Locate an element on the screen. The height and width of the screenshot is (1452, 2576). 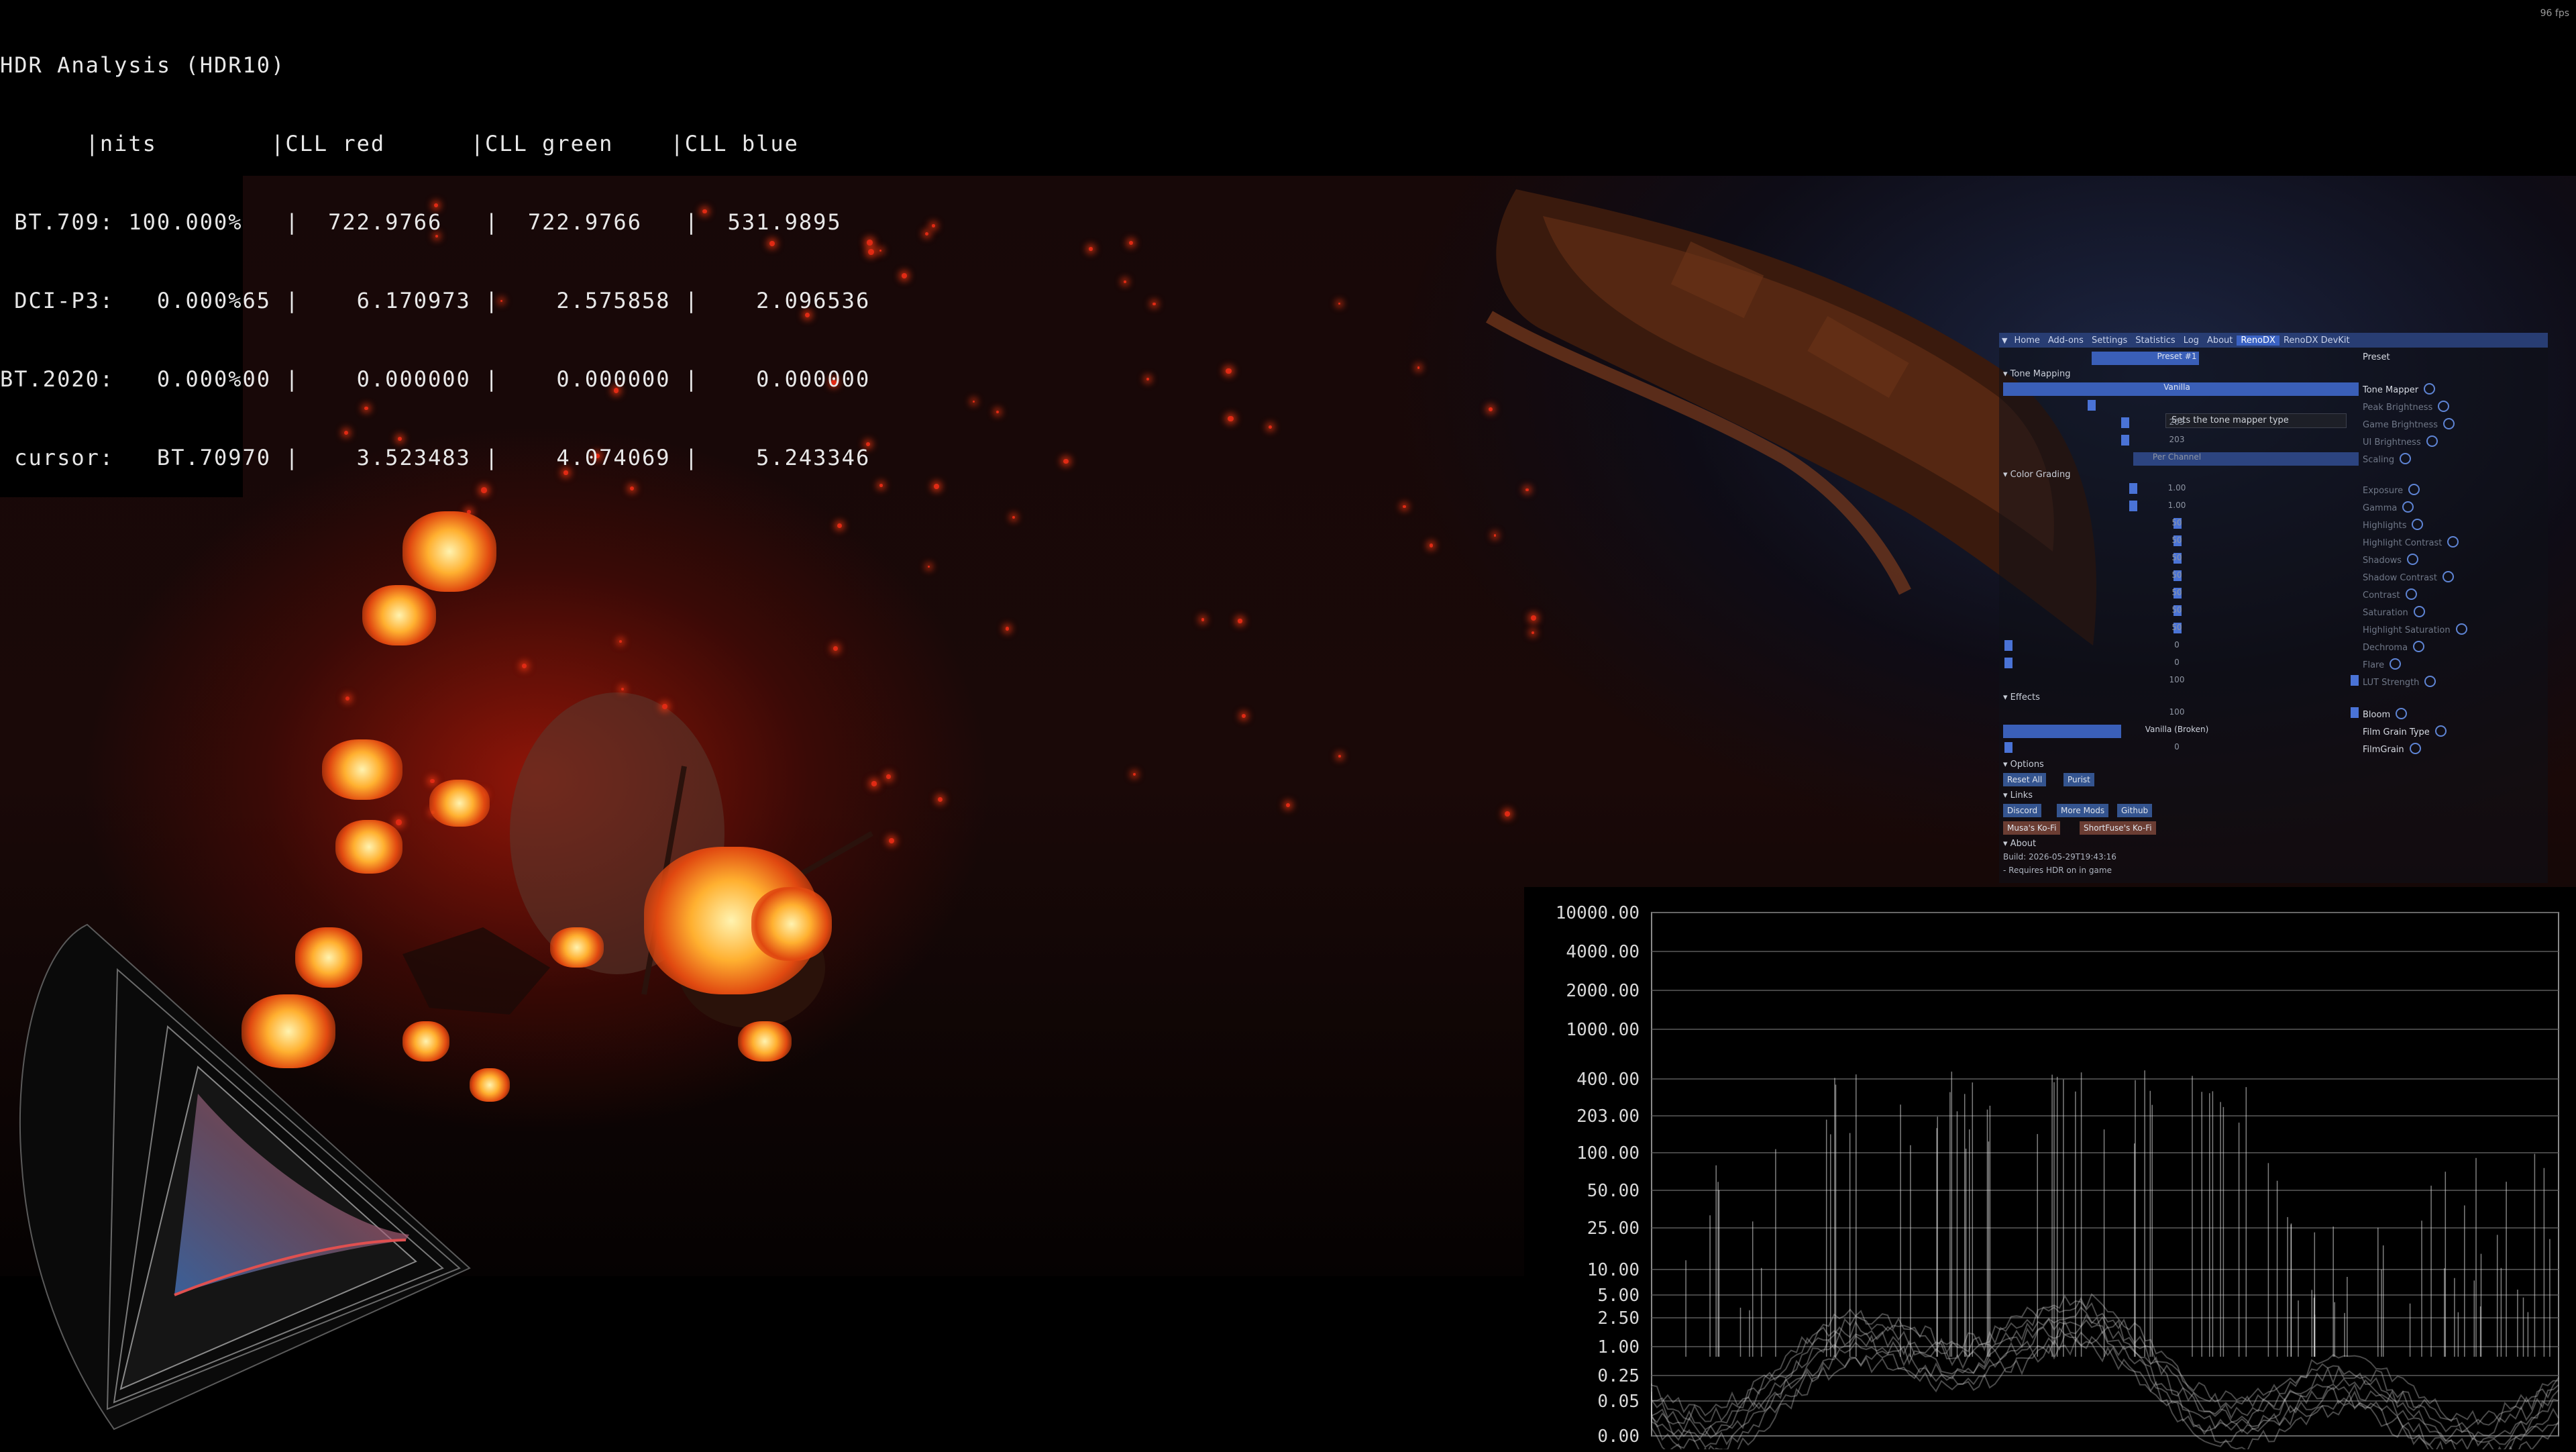
film-grain-value: 0 is located at coordinates (2177, 747).